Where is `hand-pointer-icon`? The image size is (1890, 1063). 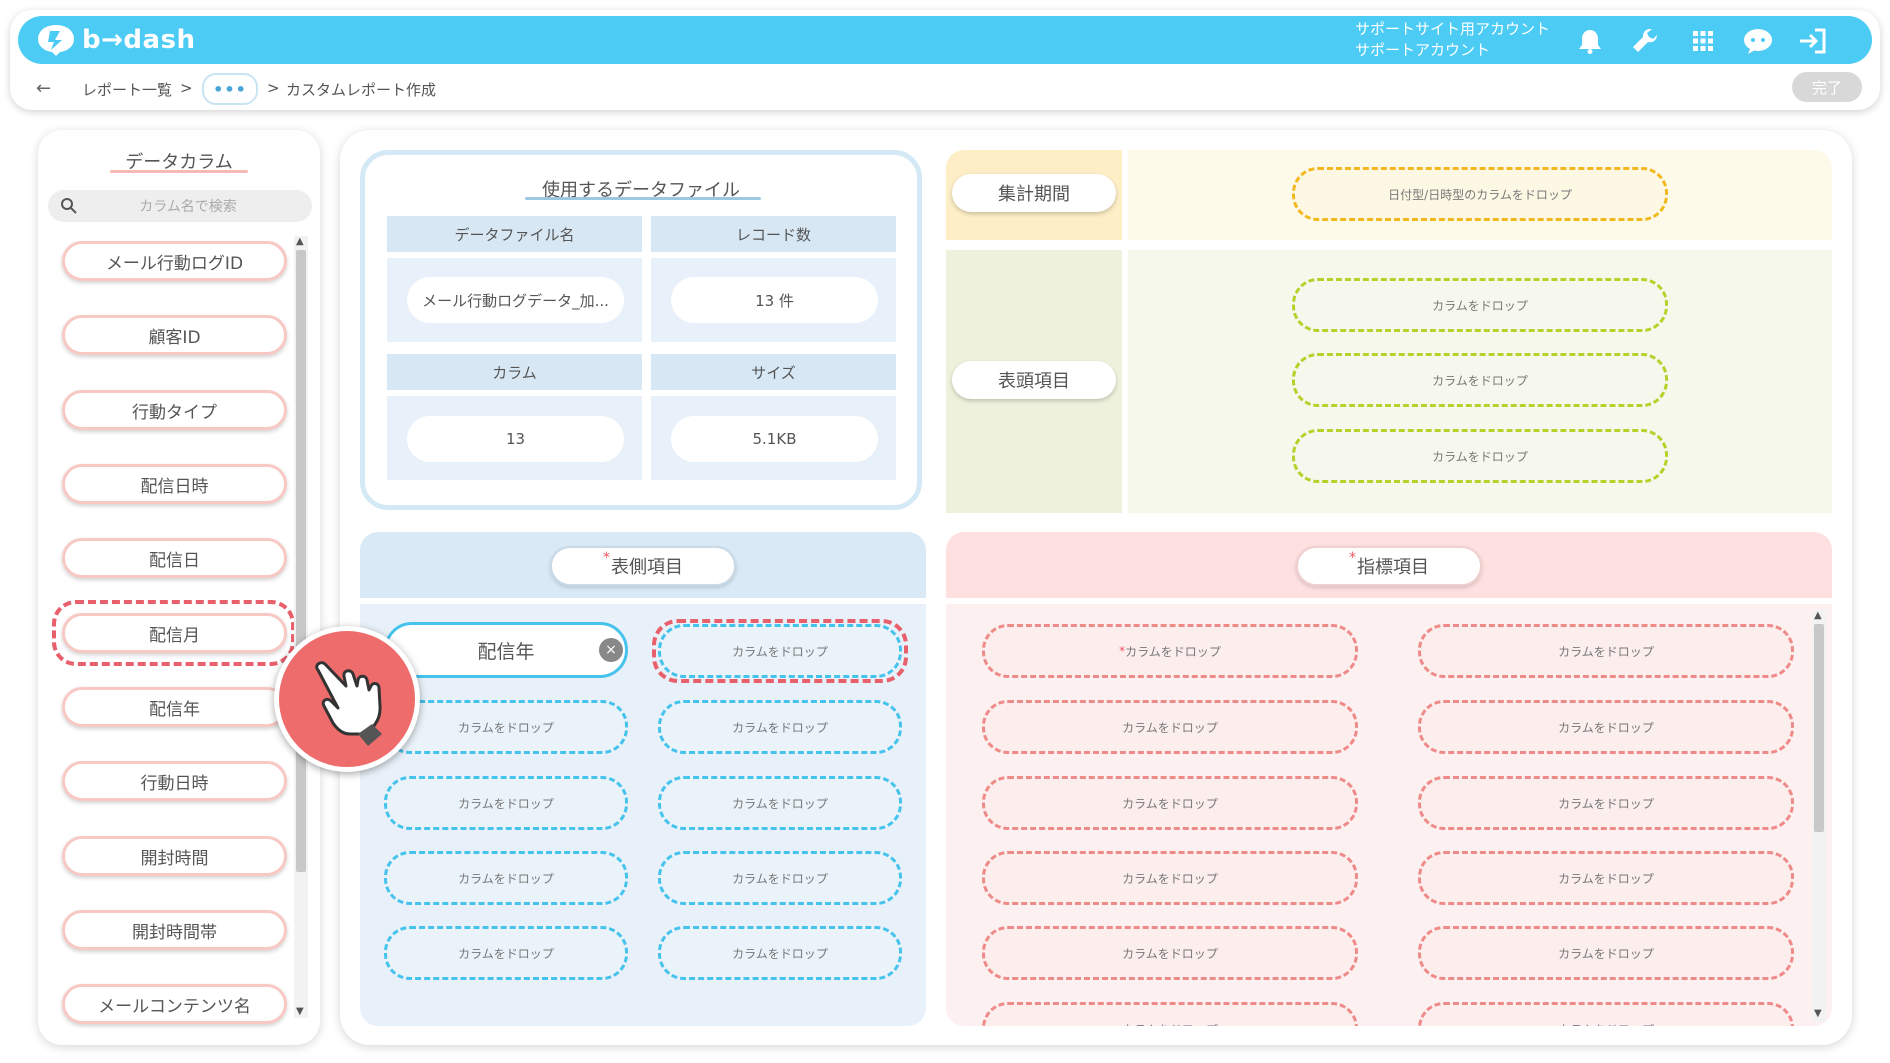 hand-pointer-icon is located at coordinates (348, 703).